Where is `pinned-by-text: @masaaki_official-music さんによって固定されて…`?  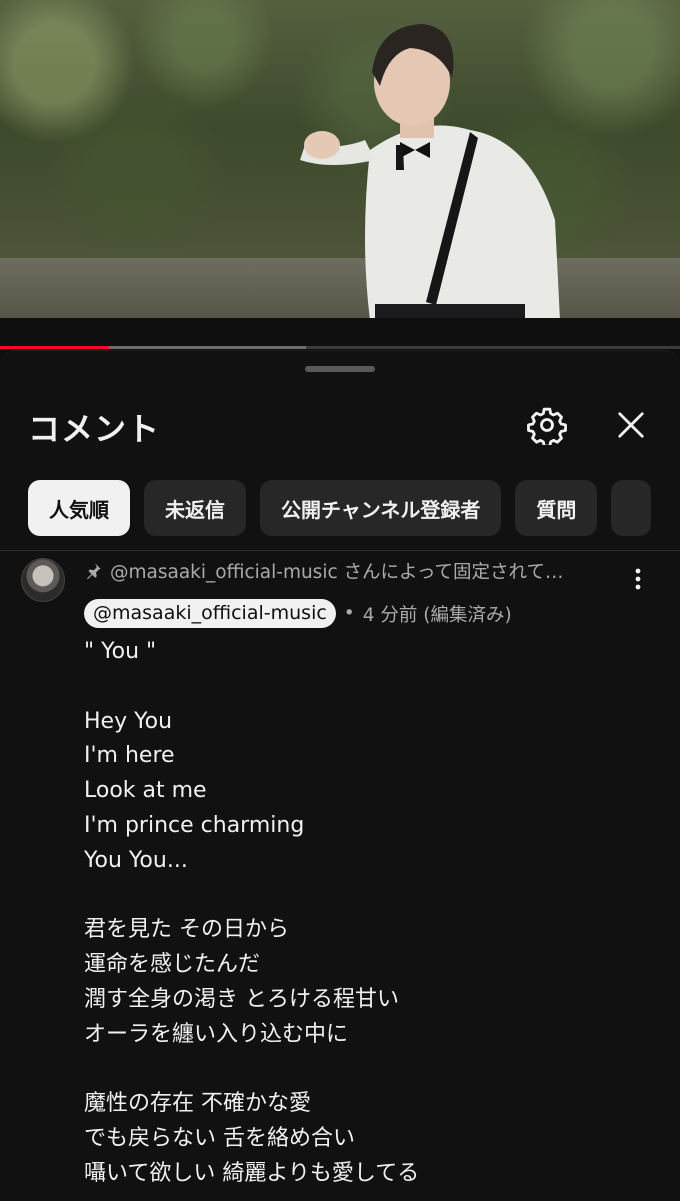 pinned-by-text: @masaaki_official-music さんによって固定されて… is located at coordinates (337, 572).